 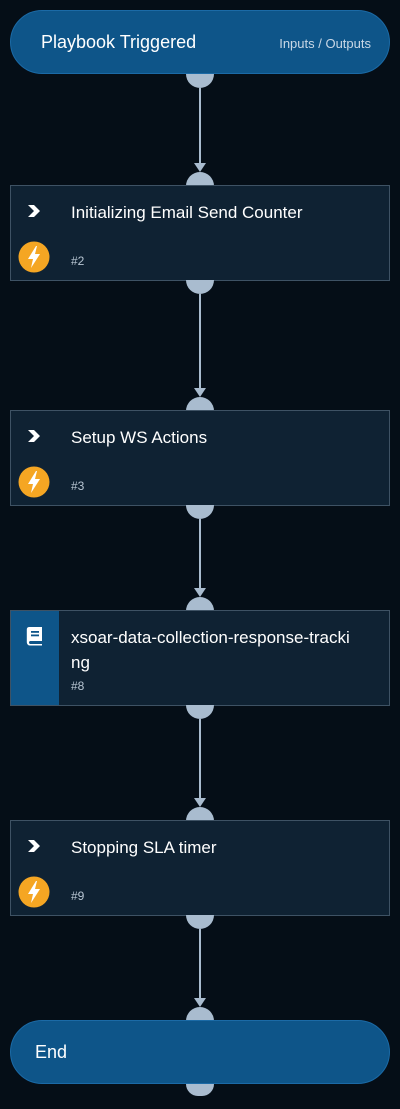 What do you see at coordinates (200, 868) in the screenshot?
I see `task-node: Stopping SLA timer #9` at bounding box center [200, 868].